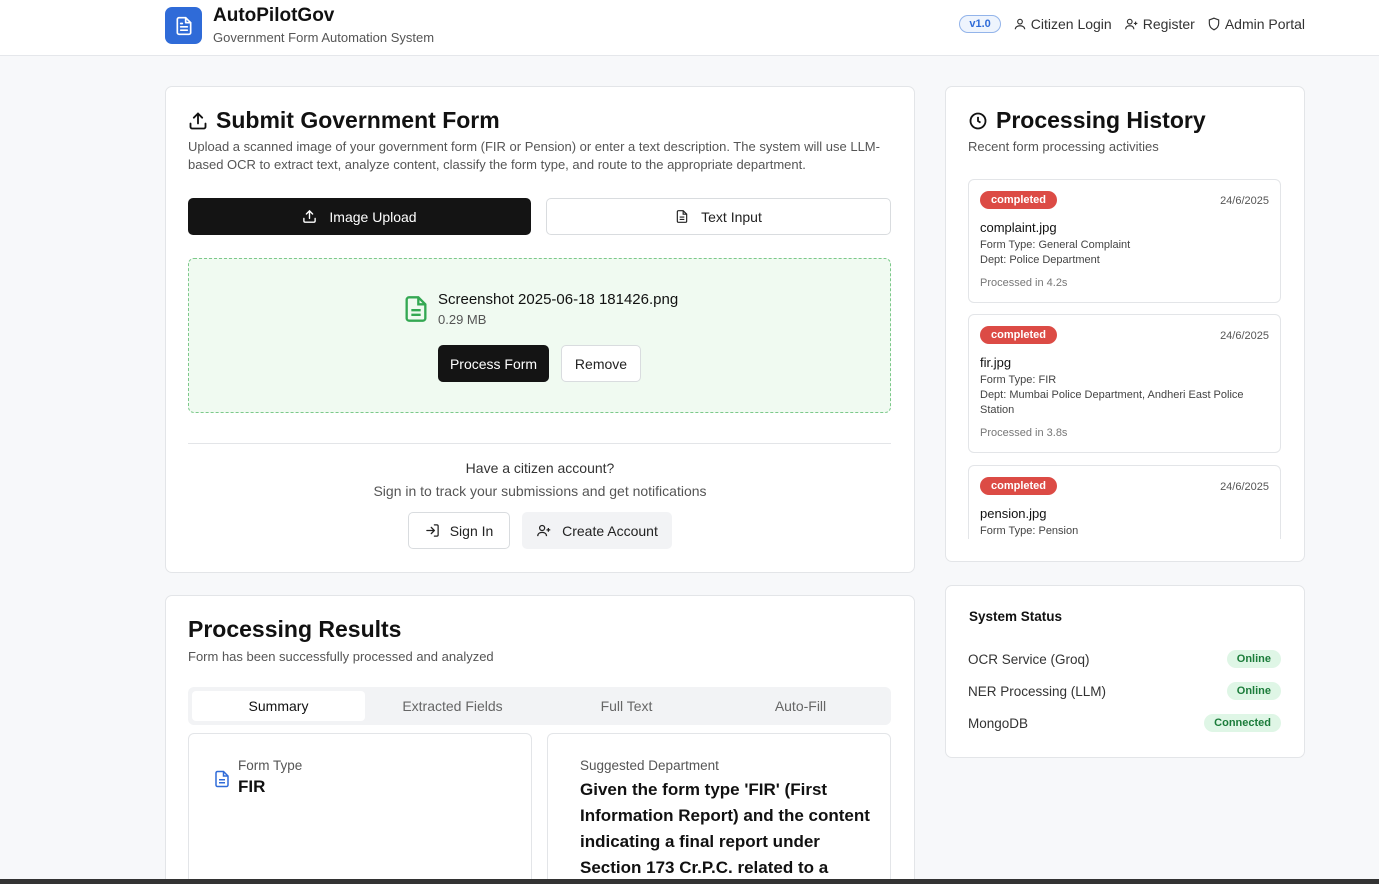 The height and width of the screenshot is (884, 1379). I want to click on history-filename: complaint.jpg, so click(1018, 227).